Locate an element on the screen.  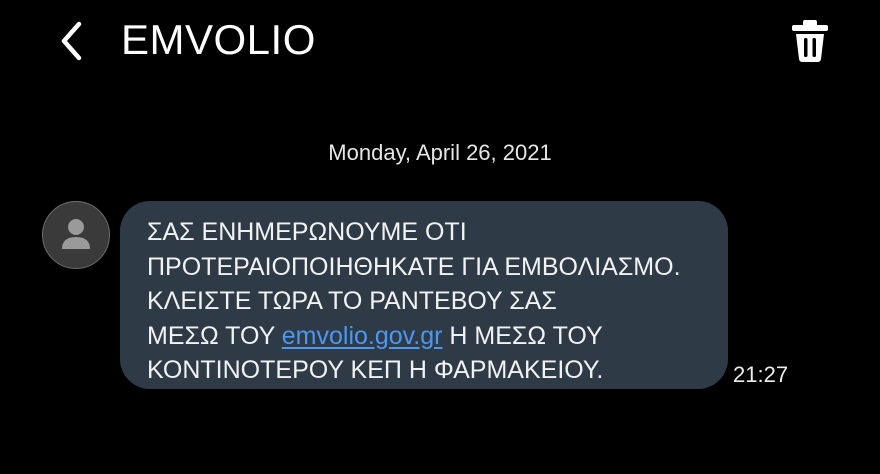
message-text: Η ΜΕΣΩ ΤΟΥ is located at coordinates (522, 335).